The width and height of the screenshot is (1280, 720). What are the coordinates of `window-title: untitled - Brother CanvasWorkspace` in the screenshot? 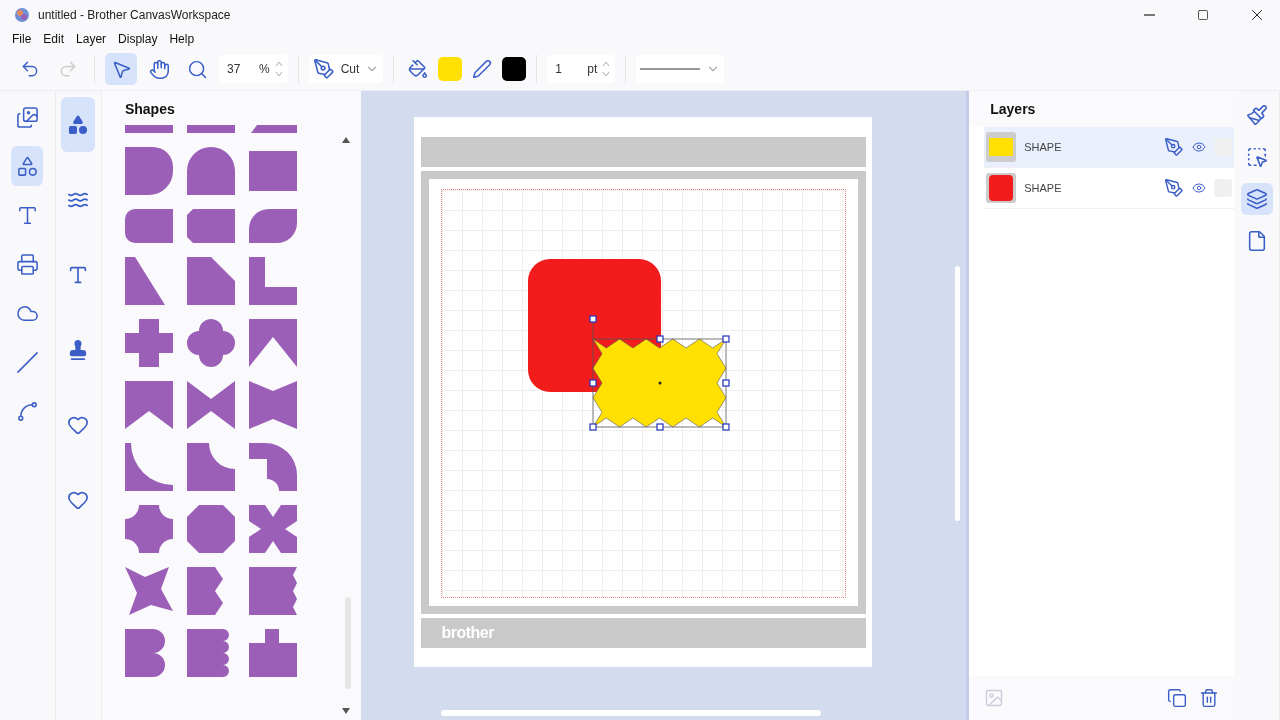 It's located at (135, 15).